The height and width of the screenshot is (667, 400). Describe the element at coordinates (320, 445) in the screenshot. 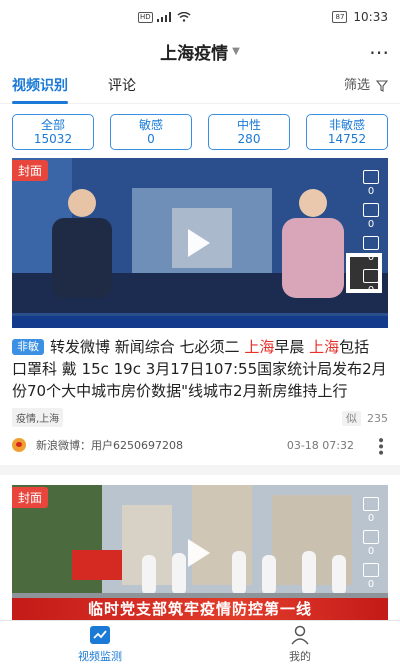

I see `publish-time: 03-18 07:32` at that location.